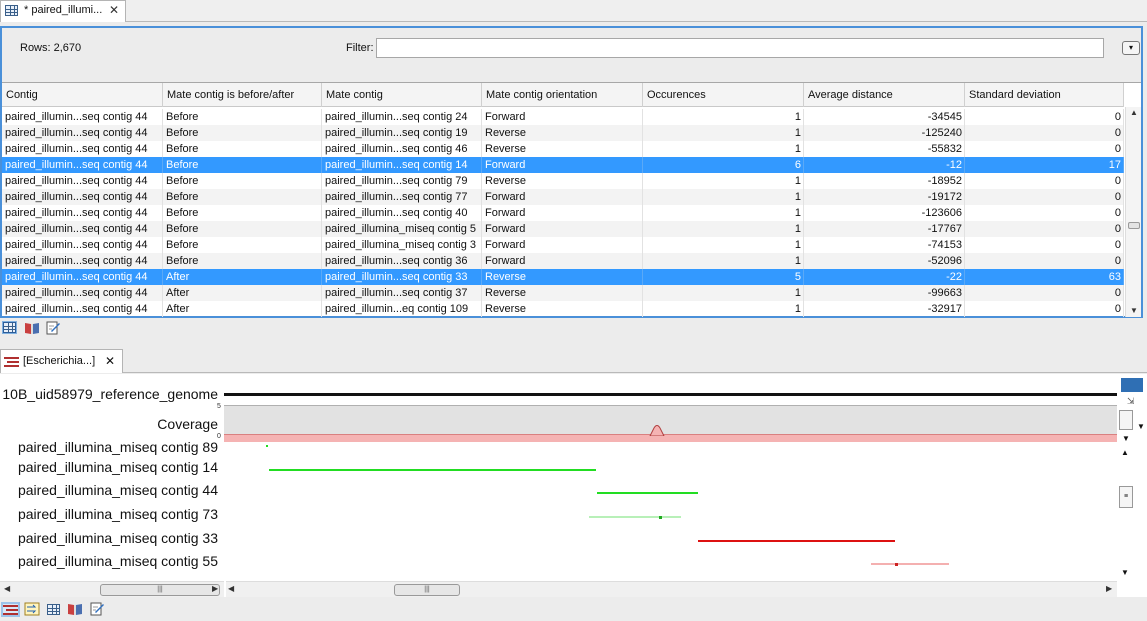  What do you see at coordinates (884, 133) in the screenshot?
I see `table-cell: -125240` at bounding box center [884, 133].